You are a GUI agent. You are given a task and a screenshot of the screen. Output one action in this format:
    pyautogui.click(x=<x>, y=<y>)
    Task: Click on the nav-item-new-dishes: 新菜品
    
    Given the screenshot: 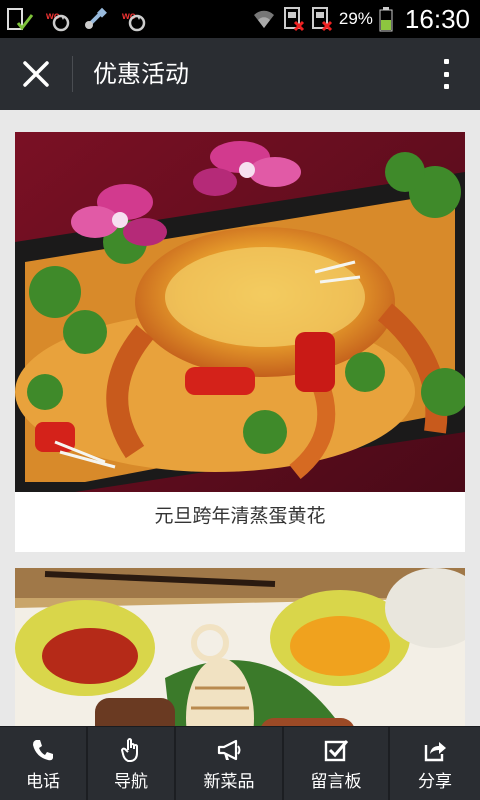 What is the action you would take?
    pyautogui.click(x=230, y=763)
    